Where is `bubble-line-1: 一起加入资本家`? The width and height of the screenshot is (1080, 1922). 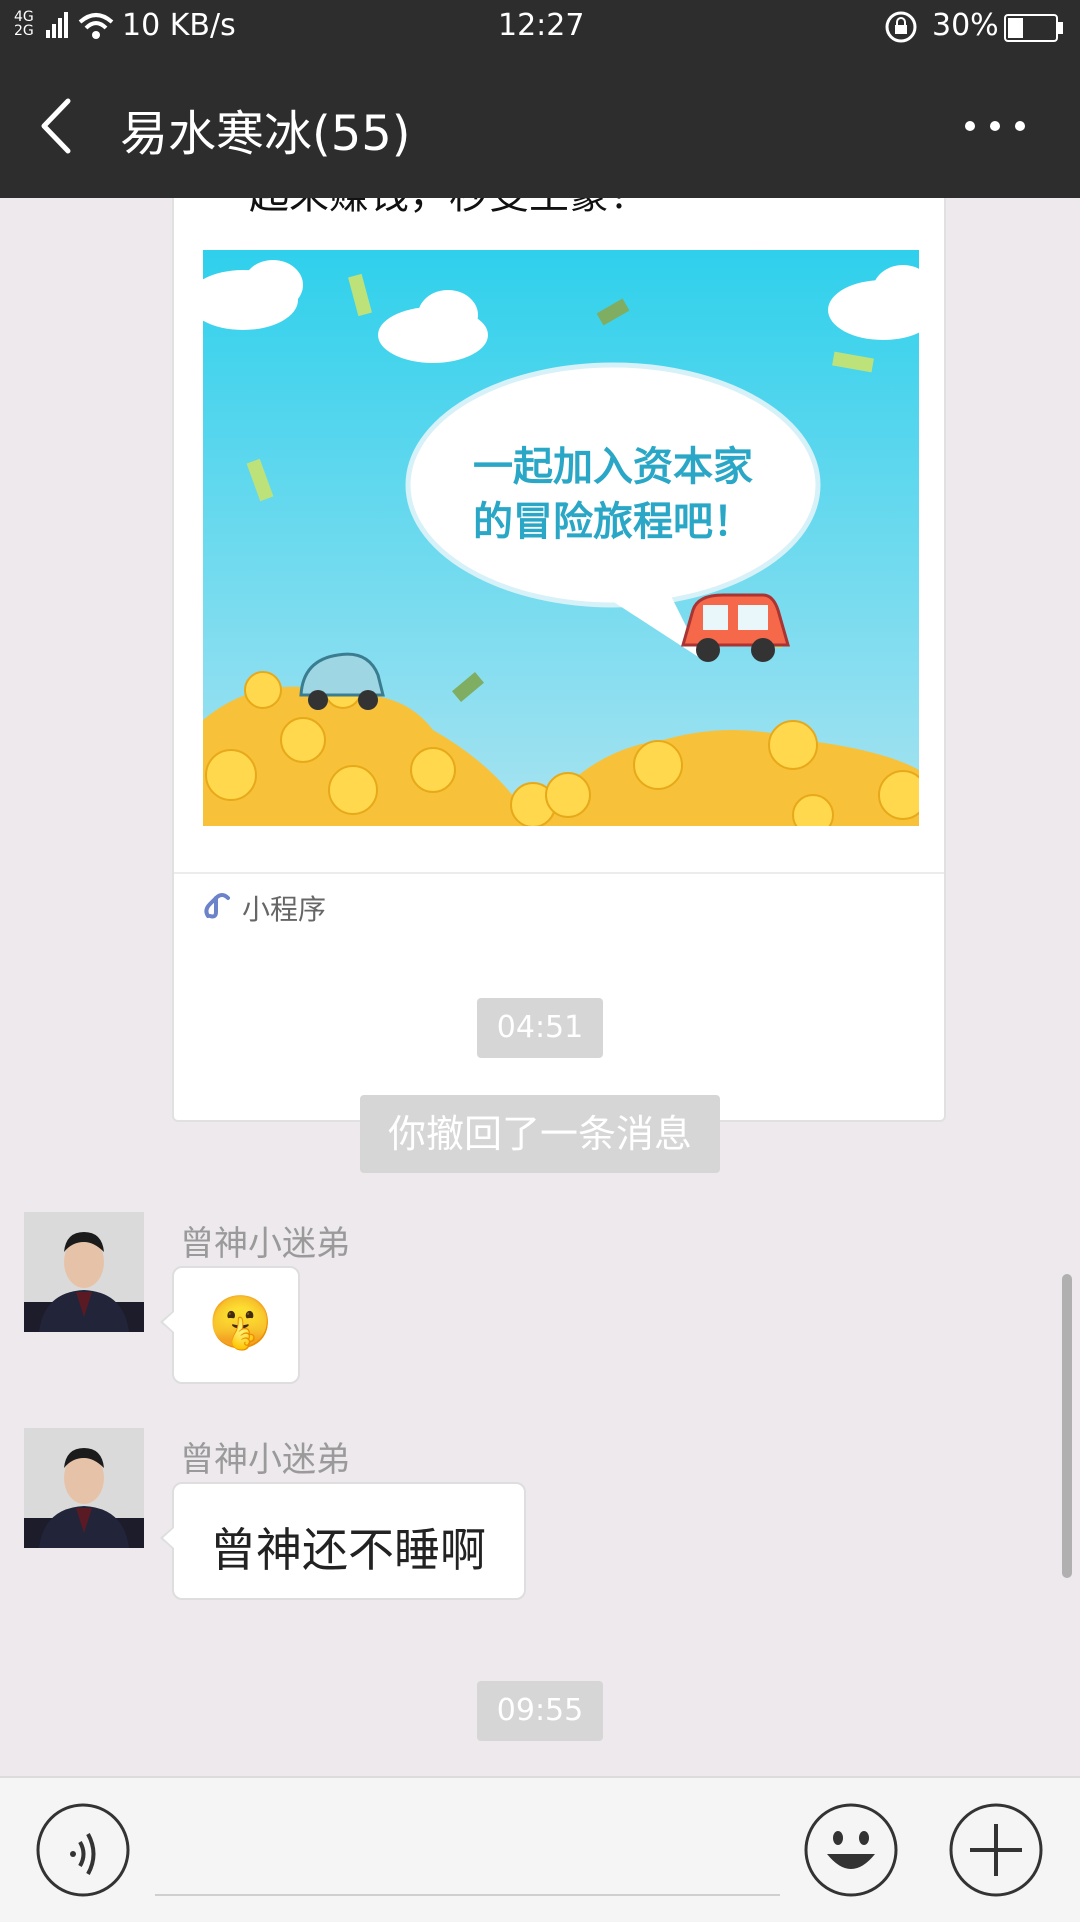
bubble-line-1: 一起加入资本家 is located at coordinates (613, 467).